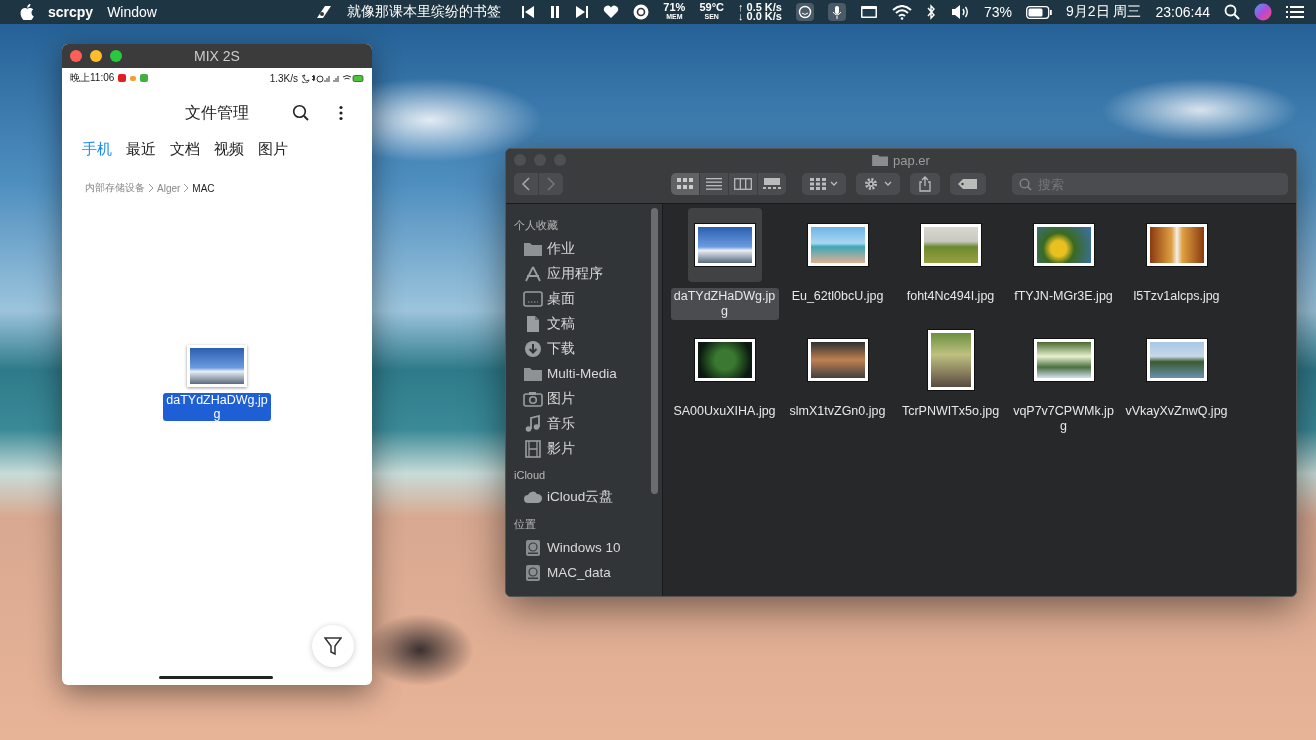 This screenshot has height=740, width=1316. Describe the element at coordinates (1104, 12) in the screenshot. I see `date-text: 9月2日 周三` at that location.